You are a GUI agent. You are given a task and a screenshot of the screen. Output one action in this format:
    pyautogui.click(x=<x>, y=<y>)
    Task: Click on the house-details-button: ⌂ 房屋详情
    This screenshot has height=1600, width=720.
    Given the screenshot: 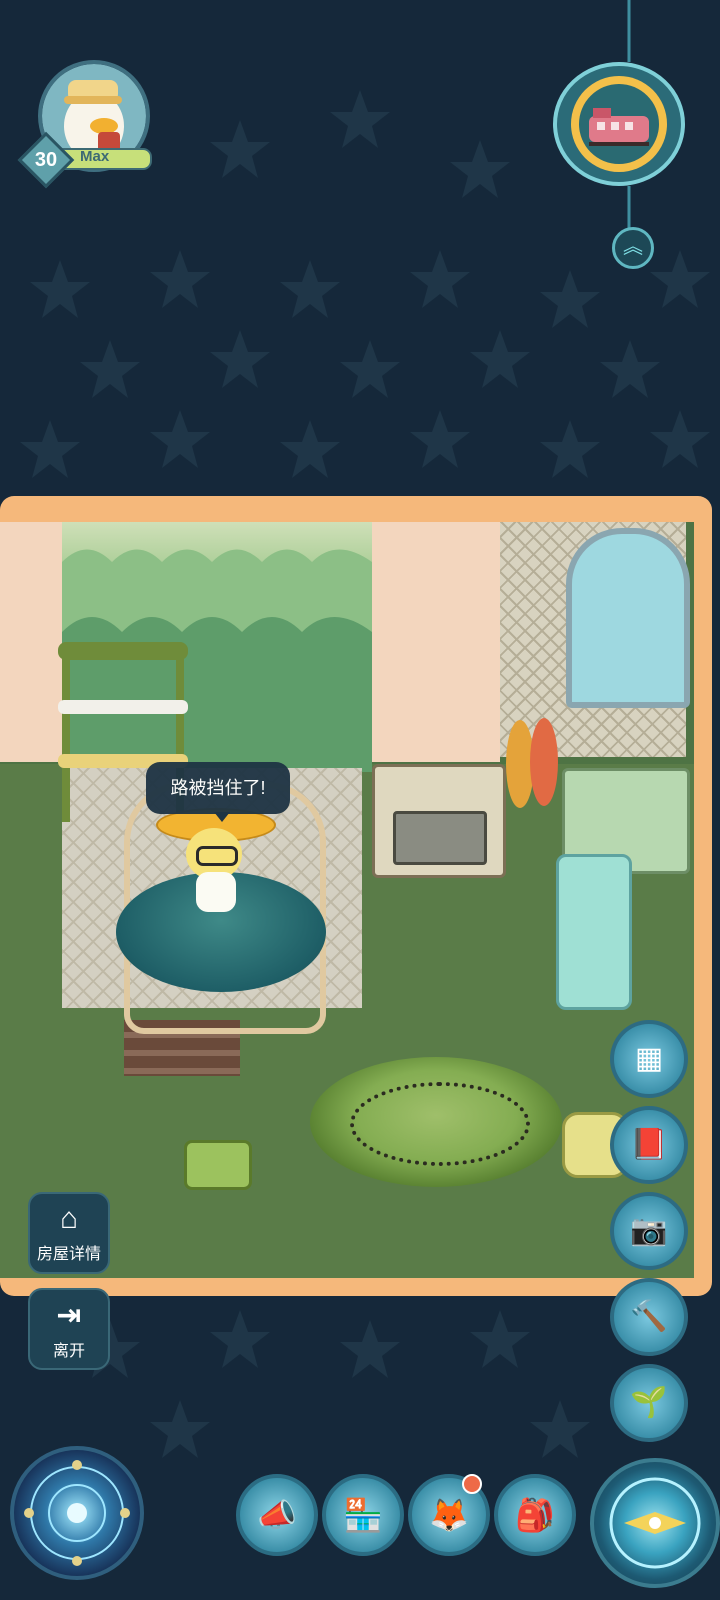 What is the action you would take?
    pyautogui.click(x=69, y=1233)
    